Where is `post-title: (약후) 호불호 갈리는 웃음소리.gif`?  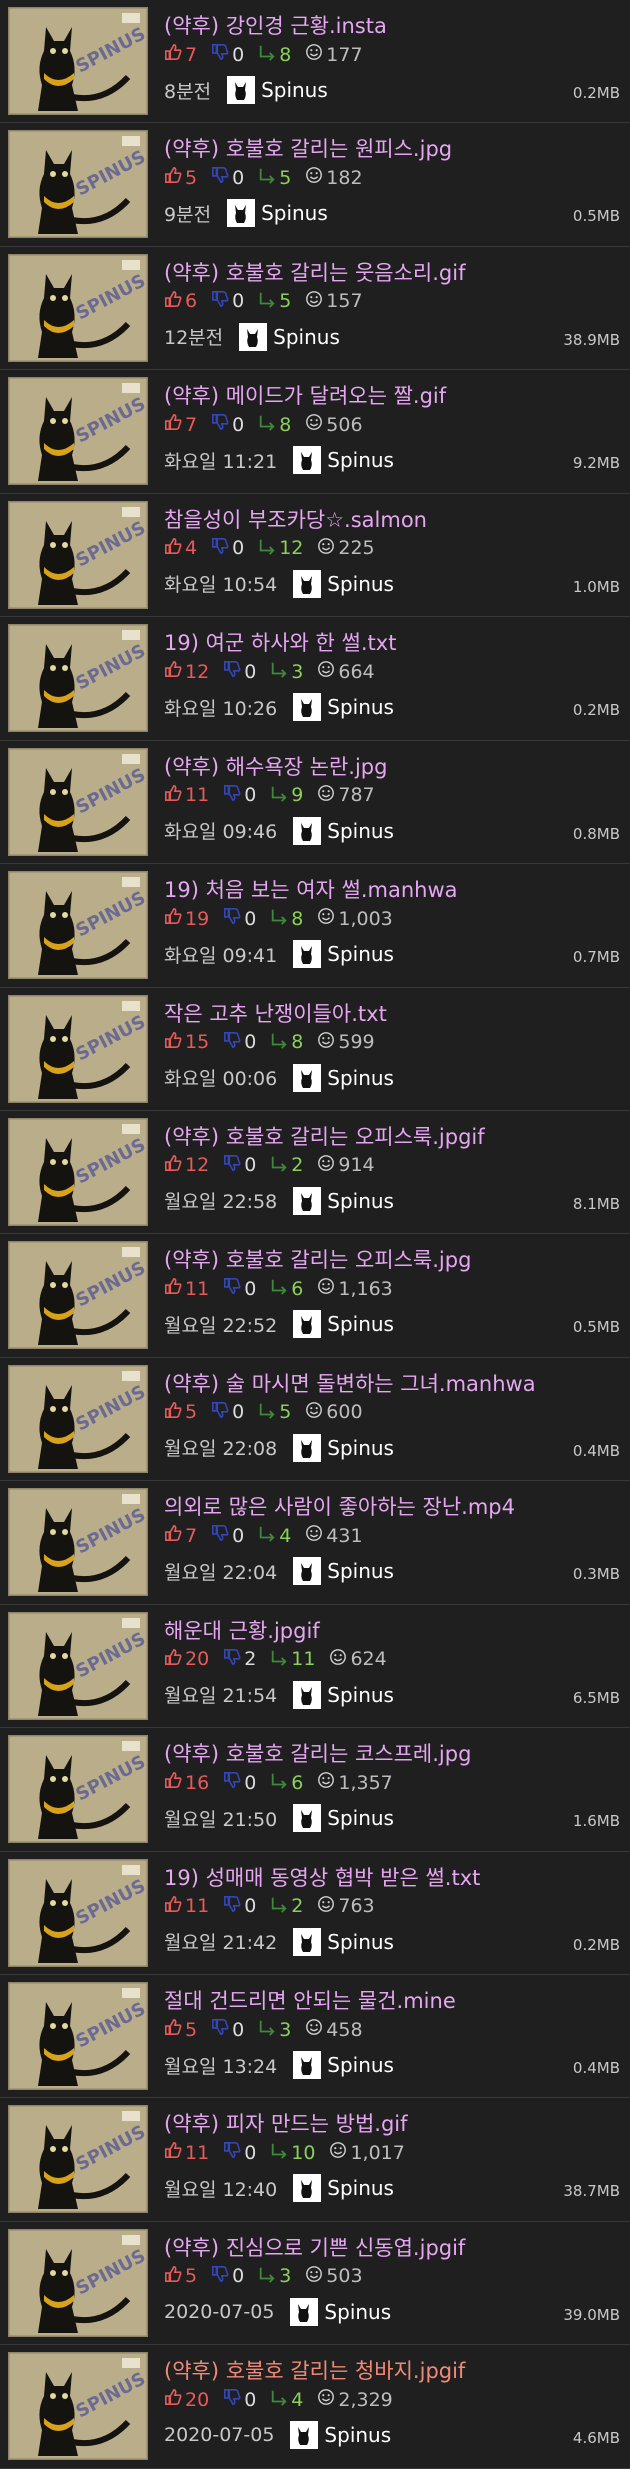
post-title: (약후) 호불호 갈리는 웃음소리.gif is located at coordinates (314, 272).